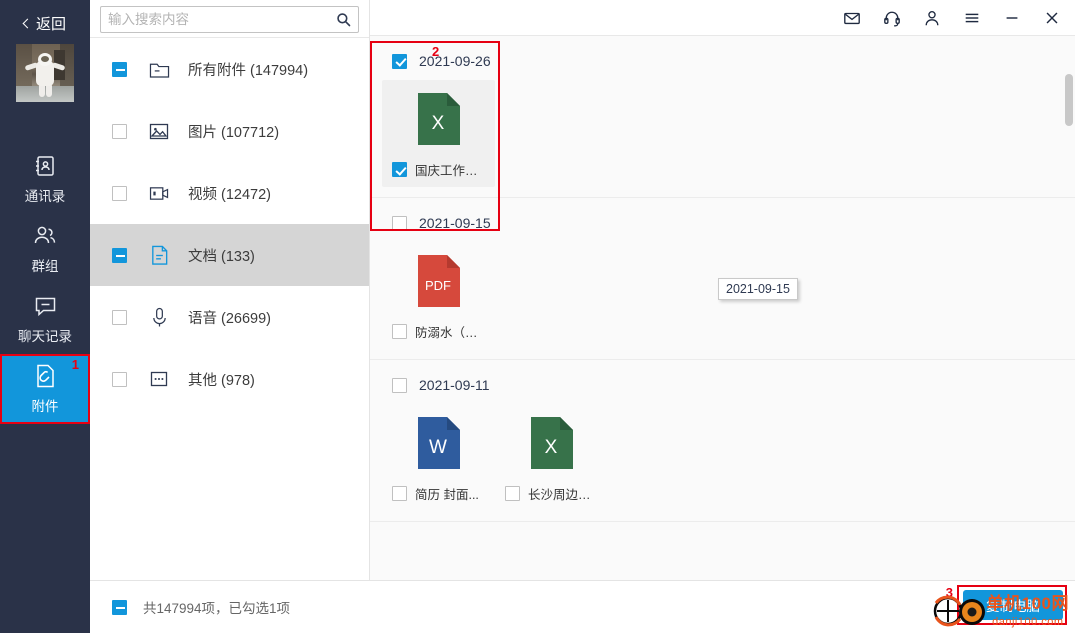 Image resolution: width=1075 pixels, height=633 pixels. What do you see at coordinates (892, 18) in the screenshot?
I see `headset-icon` at bounding box center [892, 18].